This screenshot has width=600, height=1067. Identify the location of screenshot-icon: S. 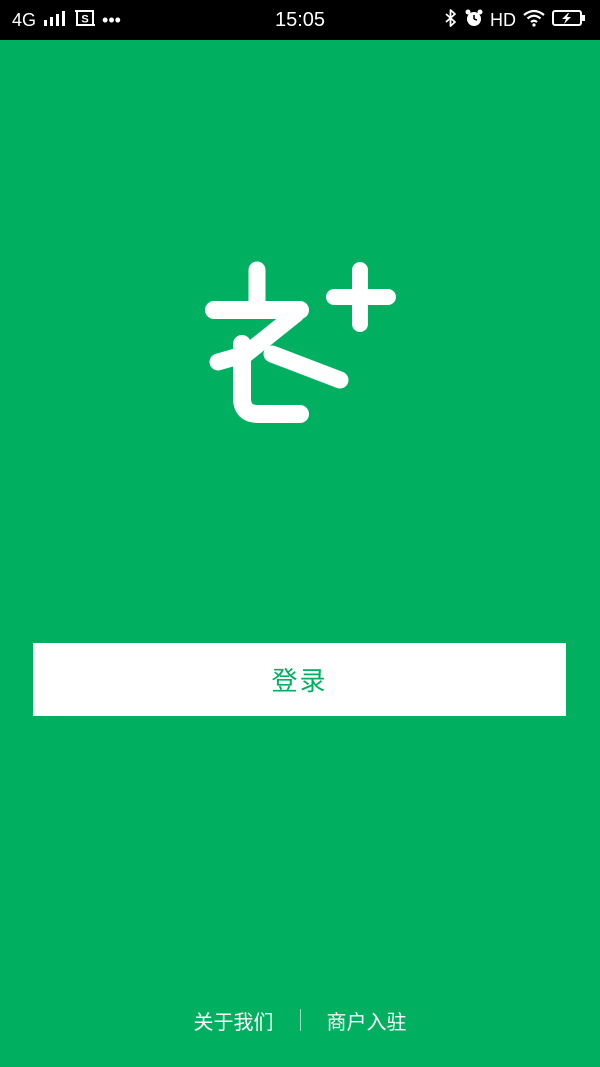
(85, 20).